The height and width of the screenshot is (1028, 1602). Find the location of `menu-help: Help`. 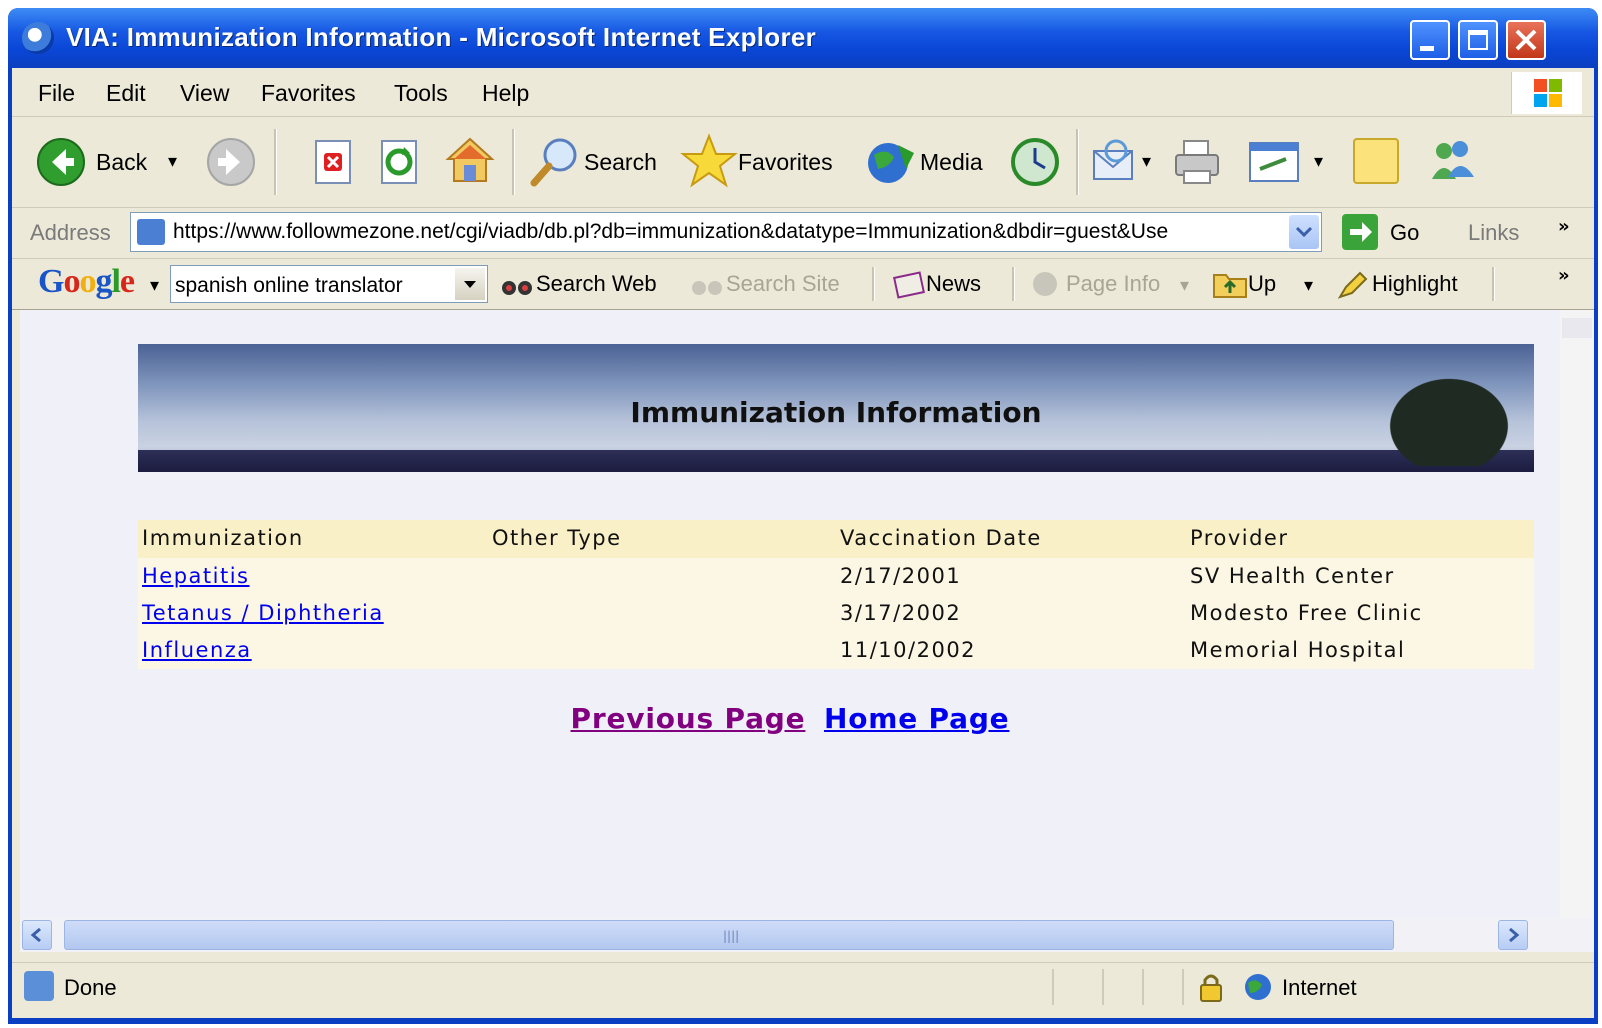

menu-help: Help is located at coordinates (505, 93).